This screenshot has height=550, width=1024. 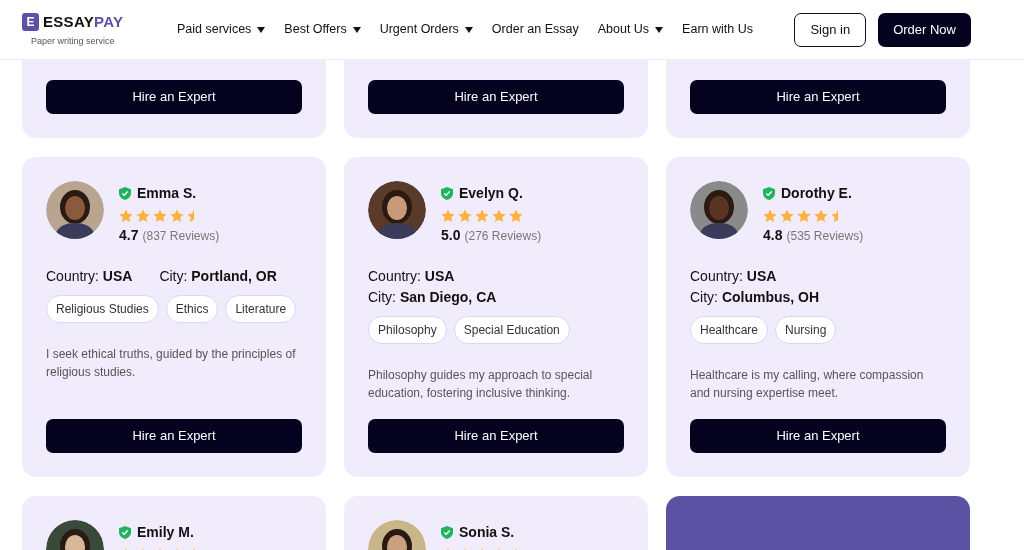 What do you see at coordinates (129, 235) in the screenshot?
I see `rating-value: 4.7` at bounding box center [129, 235].